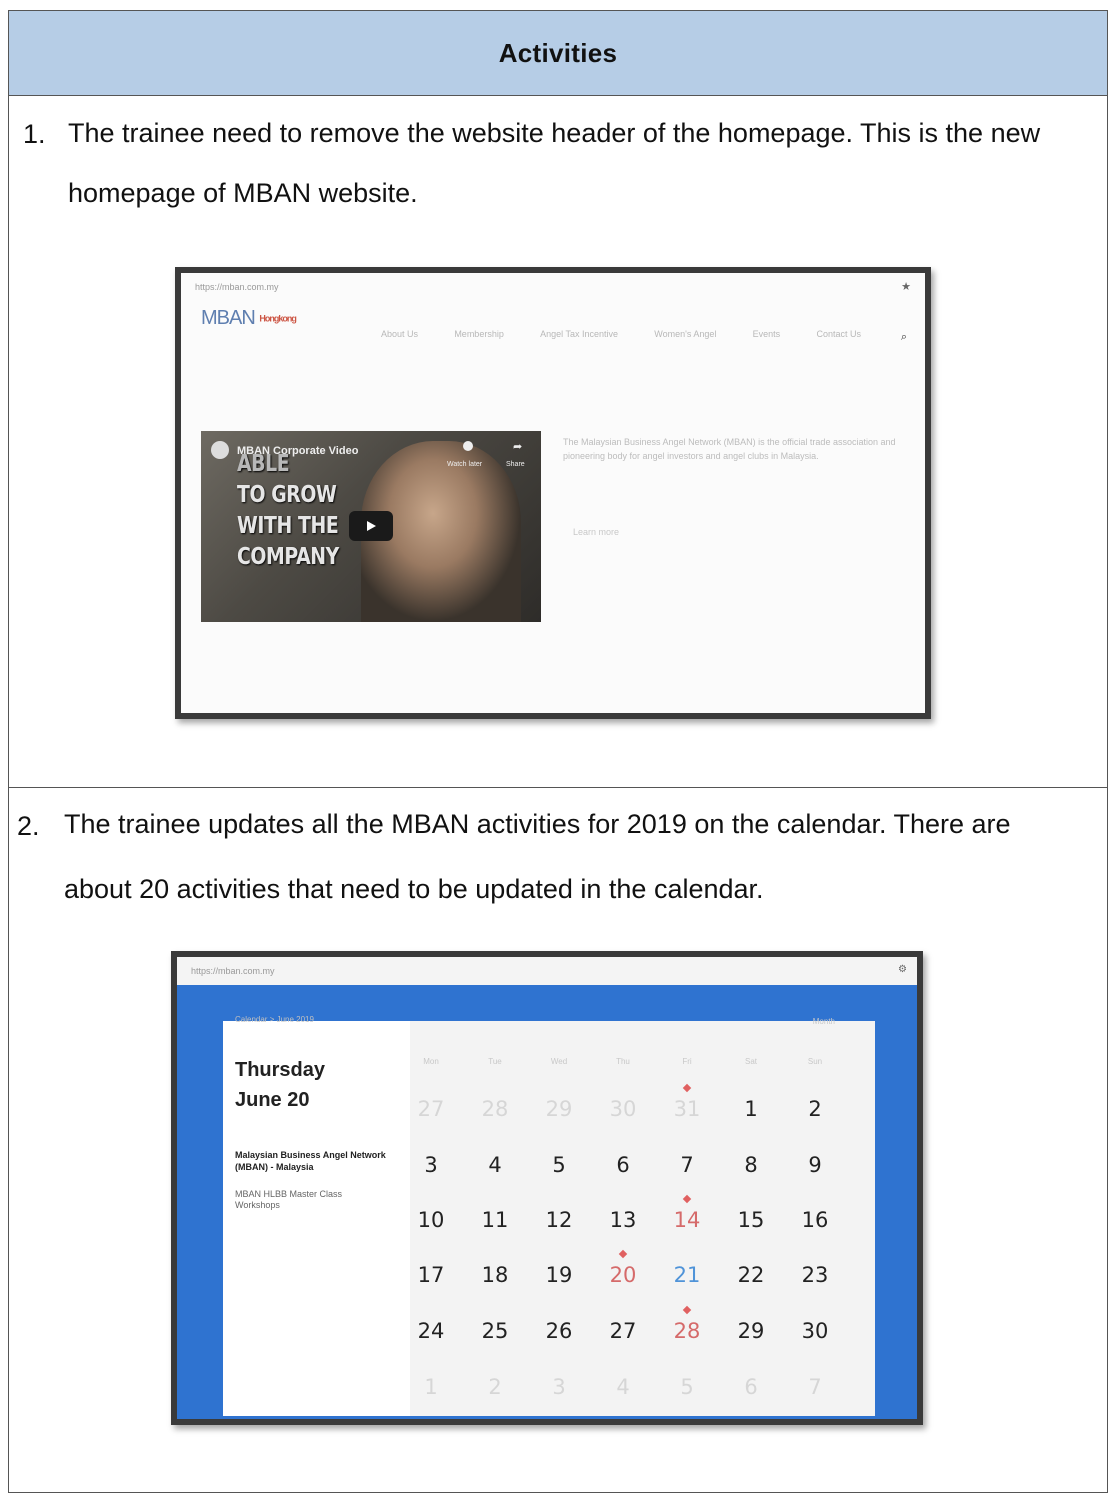 This screenshot has width=1113, height=1497. Describe the element at coordinates (623, 1275) in the screenshot. I see `calendar-day: 20` at that location.